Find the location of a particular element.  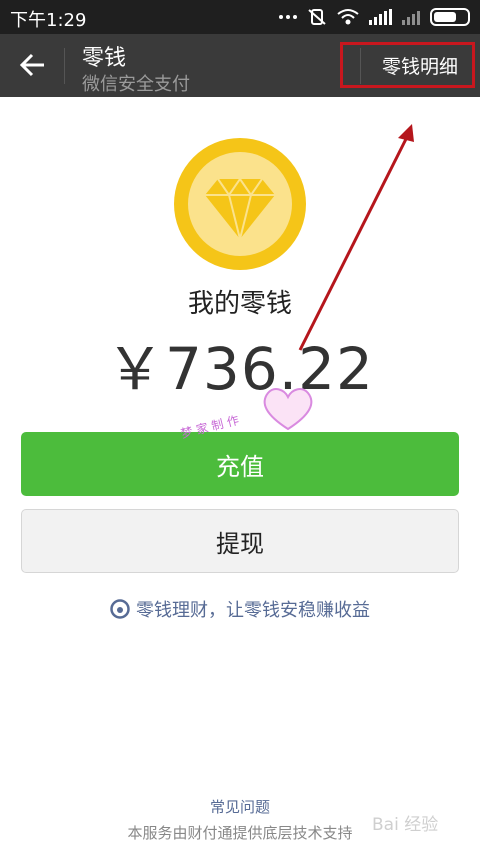

topup-button: 充值 is located at coordinates (240, 464).